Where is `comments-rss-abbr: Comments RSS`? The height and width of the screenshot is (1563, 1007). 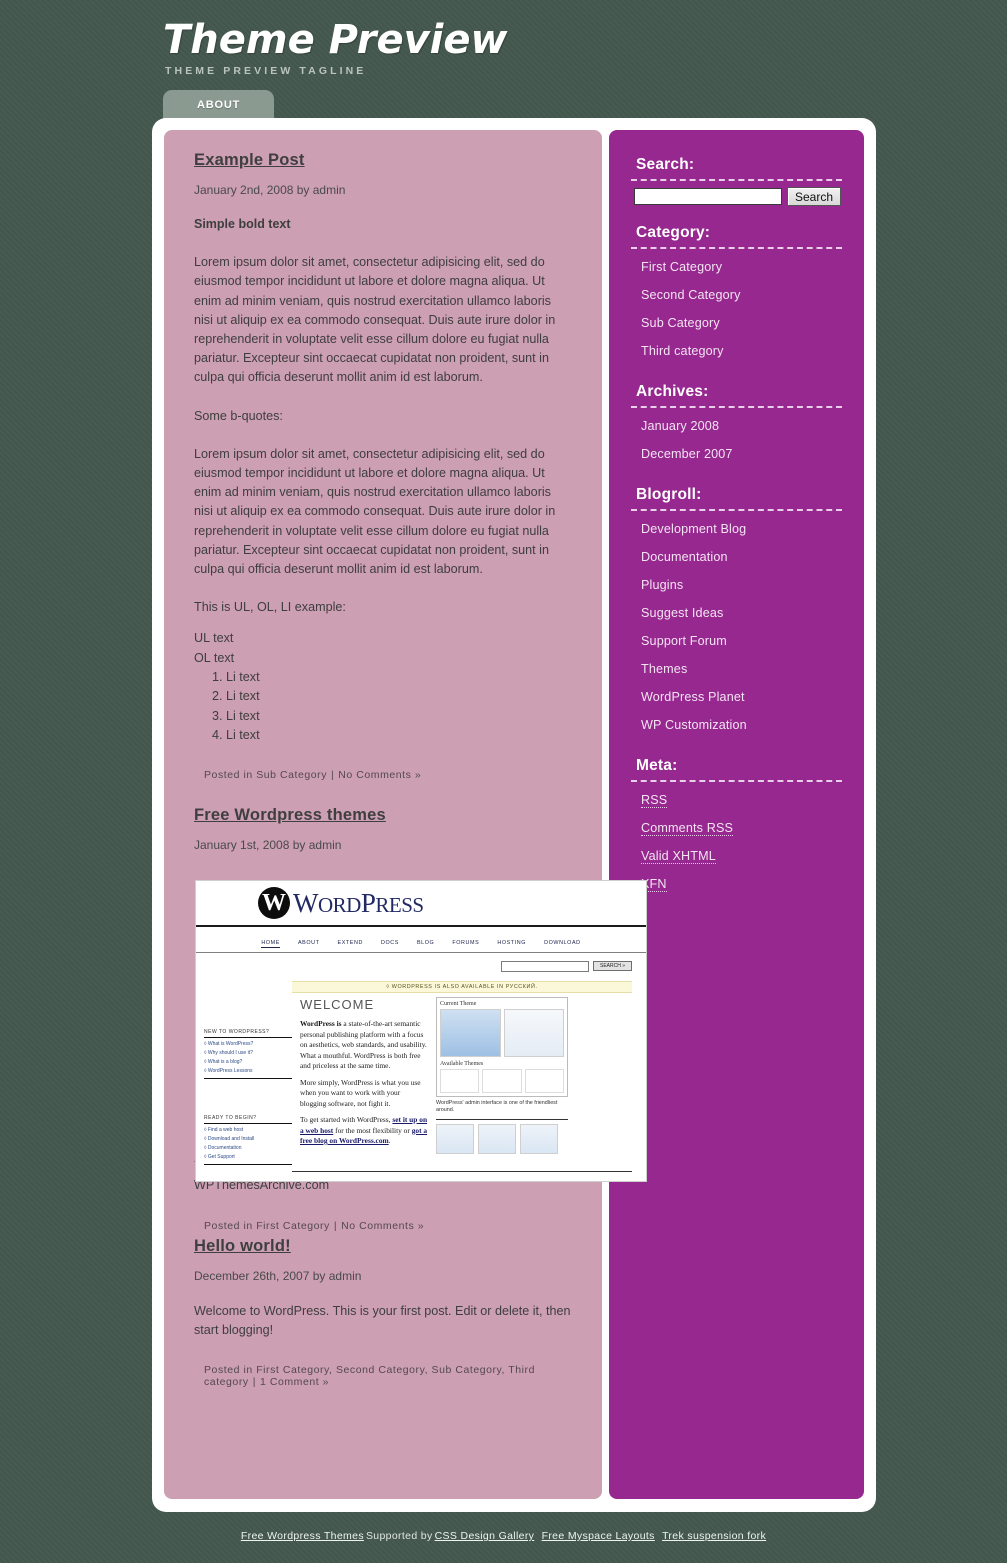
comments-rss-abbr: Comments RSS is located at coordinates (687, 828).